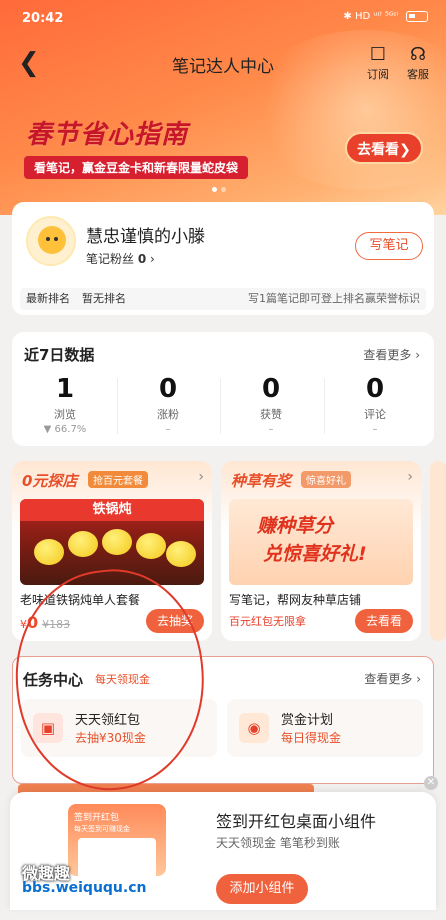  I want to click on widget-preview-box, so click(117, 857).